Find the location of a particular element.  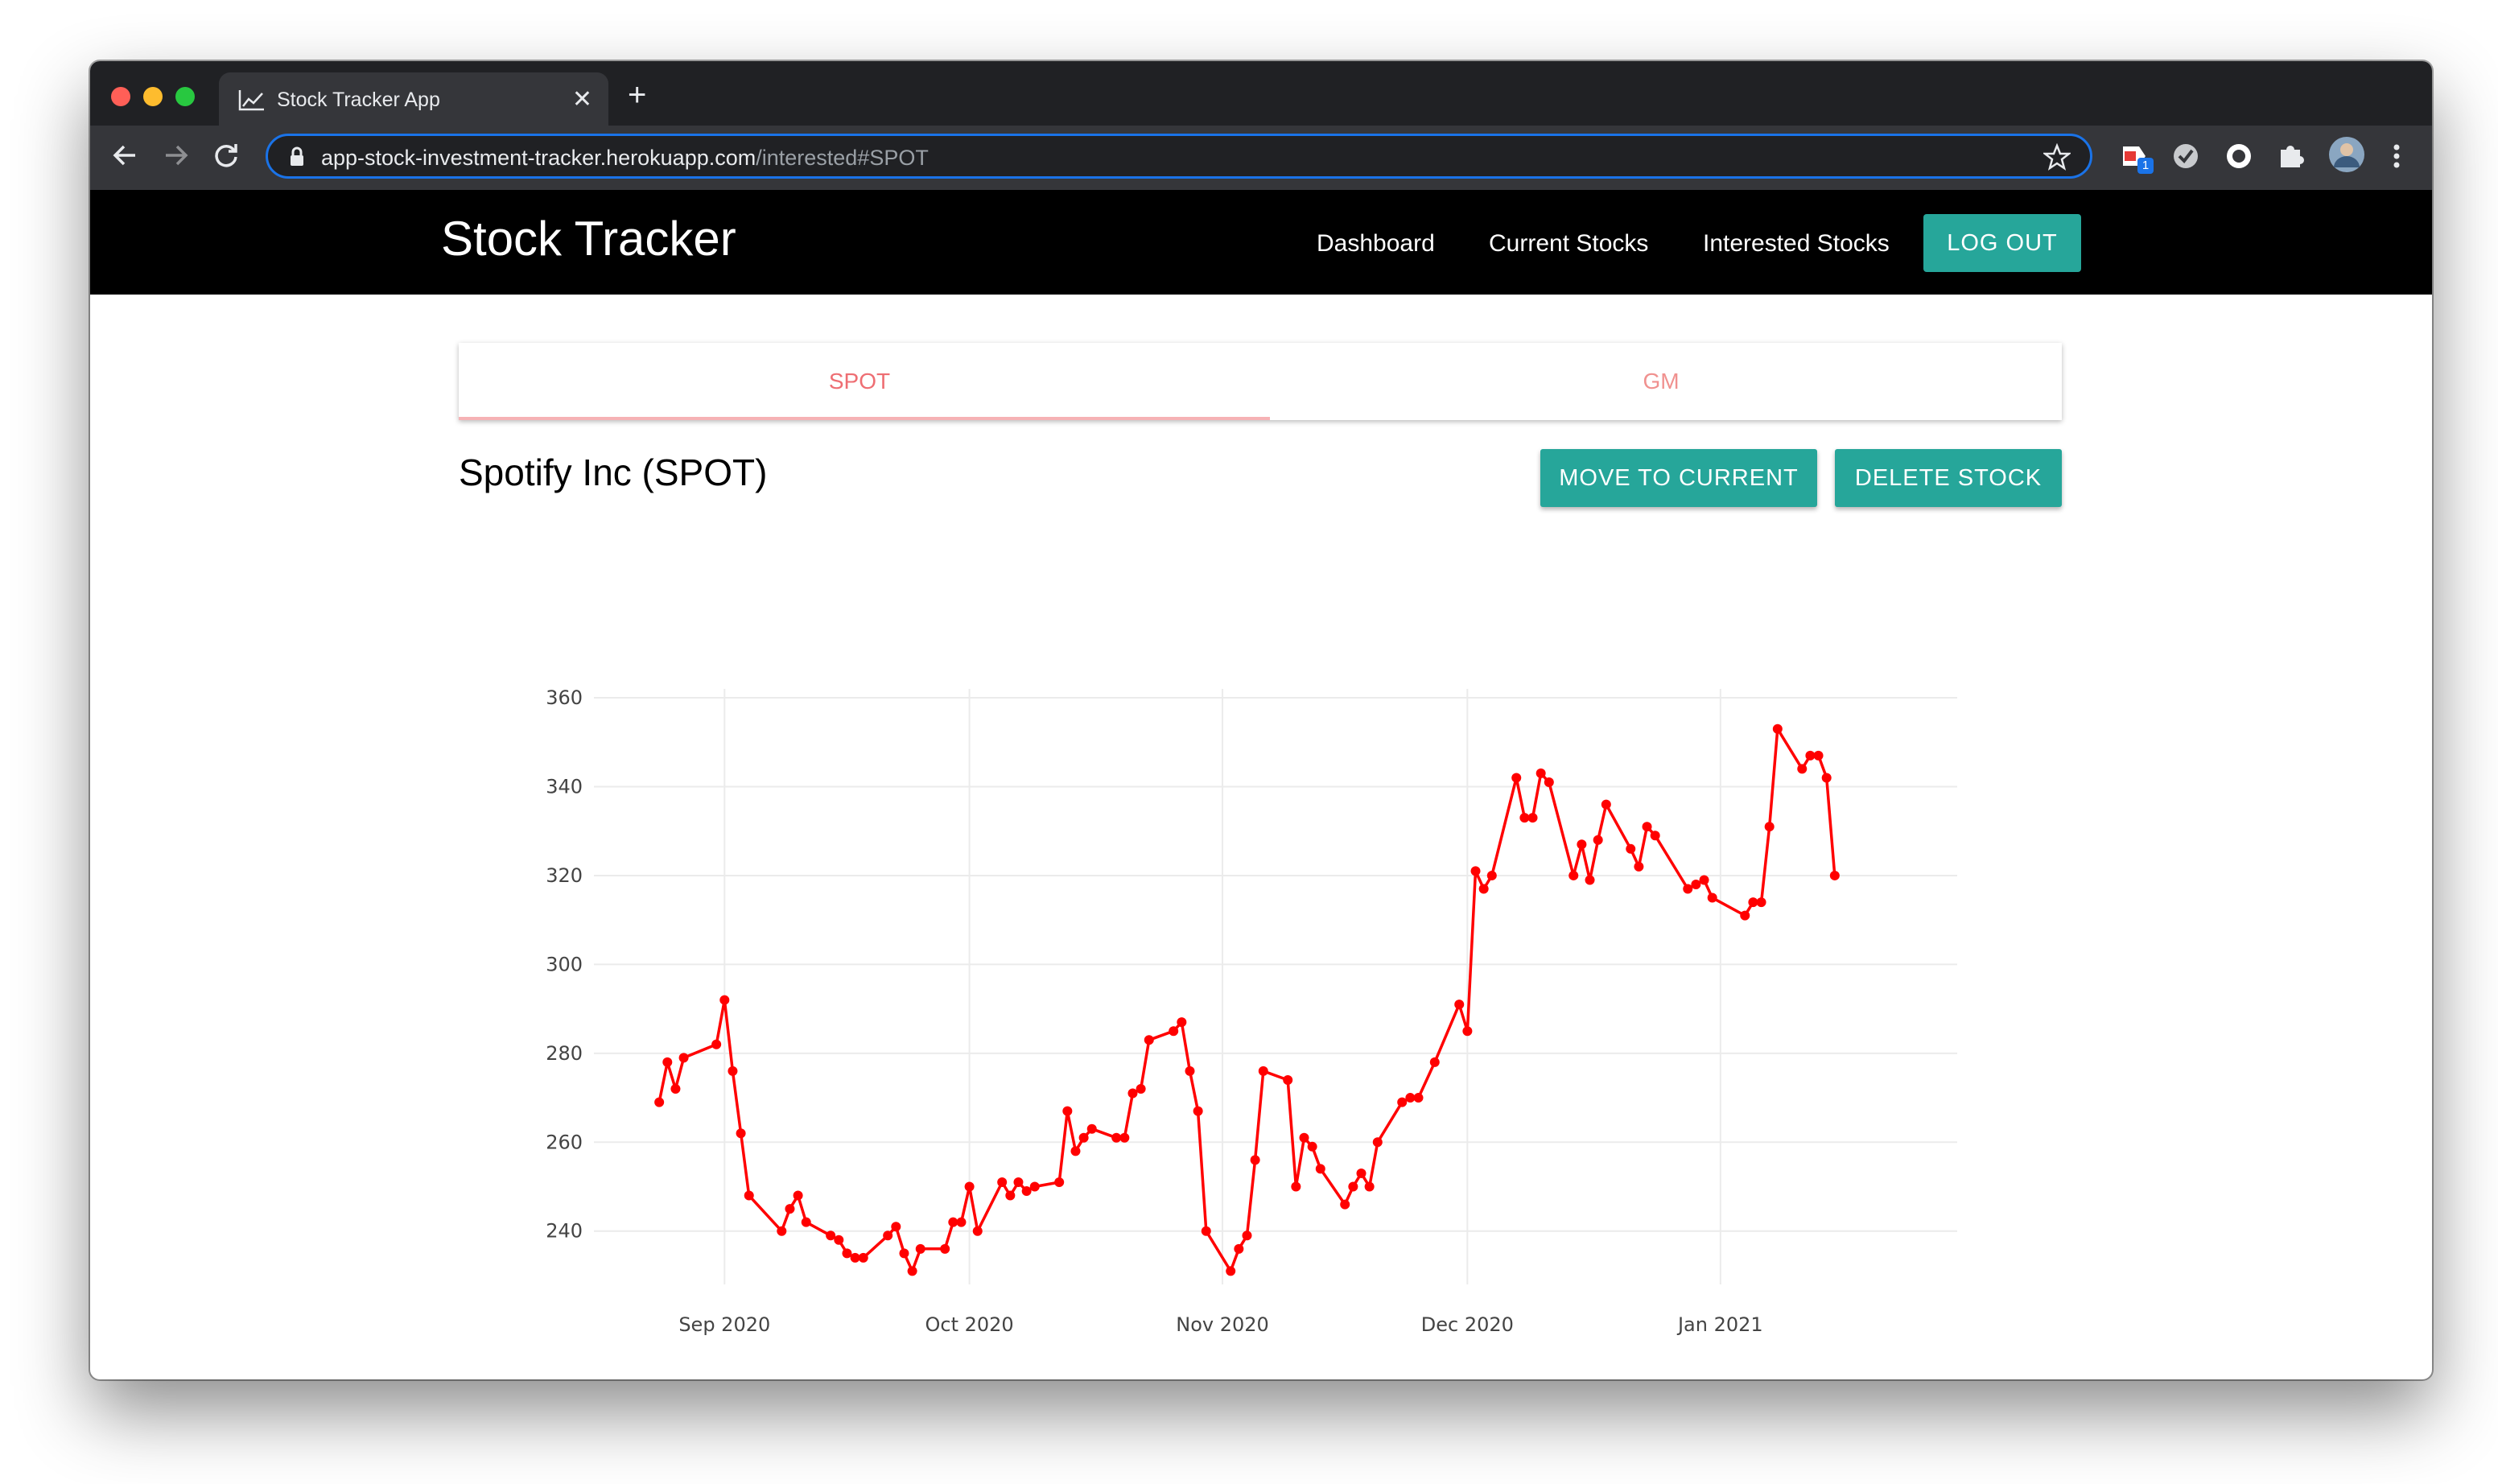

x-tick-label: Nov 2020 is located at coordinates (1223, 1324).